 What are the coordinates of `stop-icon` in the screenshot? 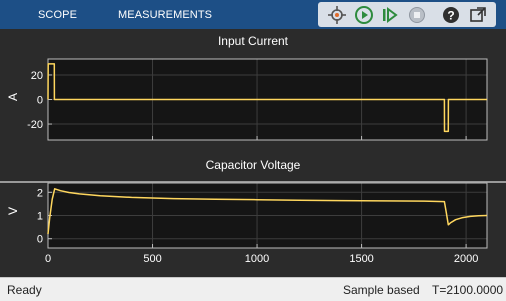 It's located at (417, 15).